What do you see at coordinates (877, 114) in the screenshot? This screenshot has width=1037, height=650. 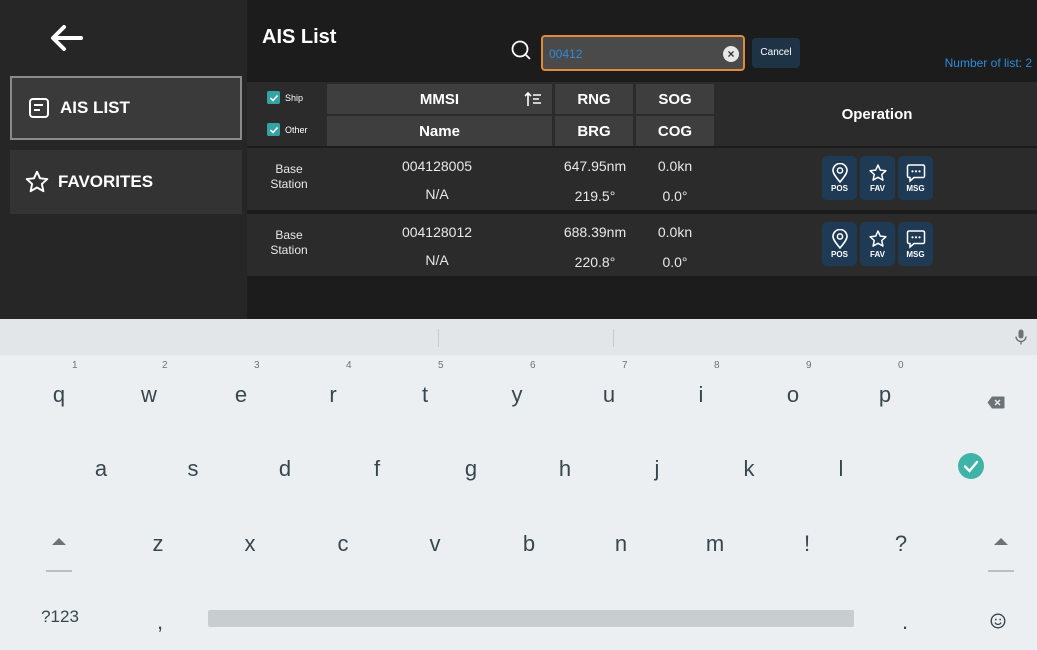 I see `column-operation: Operation` at bounding box center [877, 114].